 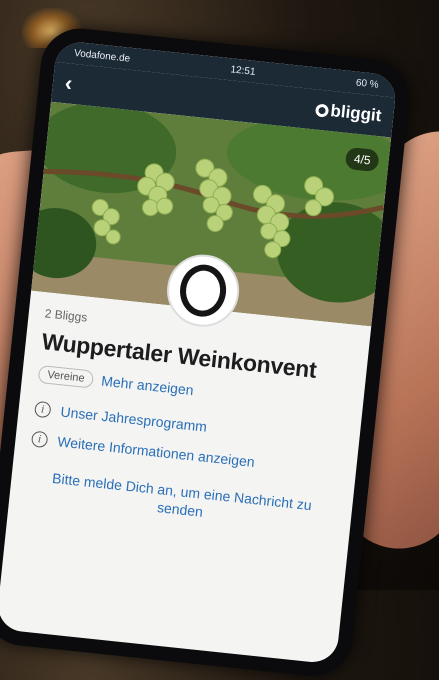 What do you see at coordinates (69, 83) in the screenshot?
I see `back-icon: ‹` at bounding box center [69, 83].